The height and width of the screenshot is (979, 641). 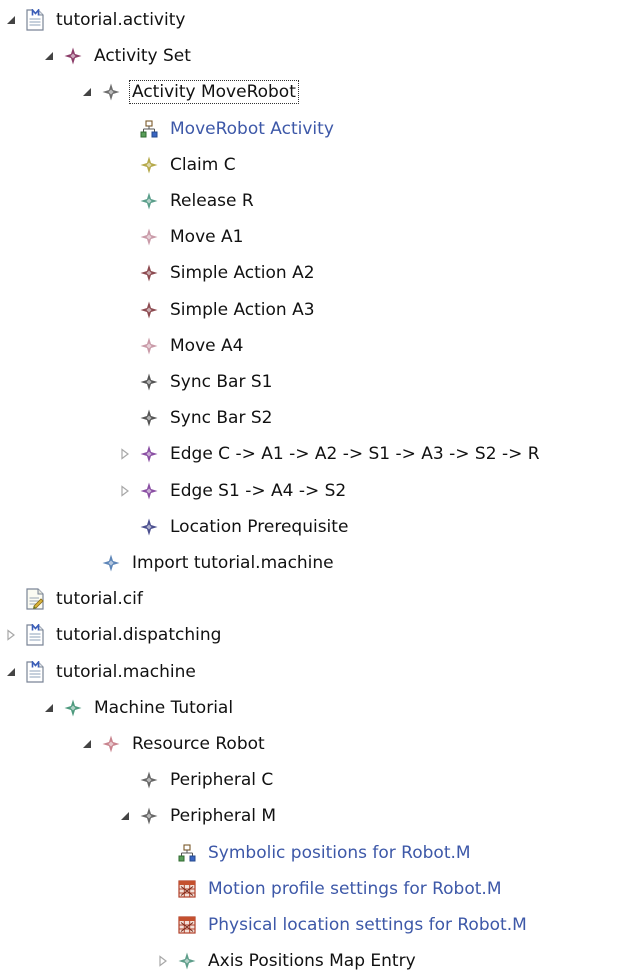 What do you see at coordinates (258, 490) in the screenshot?
I see `tree-item-label: Edge S1 -> A4 -> S2` at bounding box center [258, 490].